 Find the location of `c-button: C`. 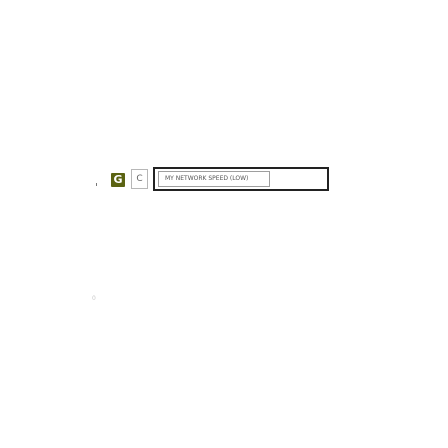

c-button: C is located at coordinates (139, 179).